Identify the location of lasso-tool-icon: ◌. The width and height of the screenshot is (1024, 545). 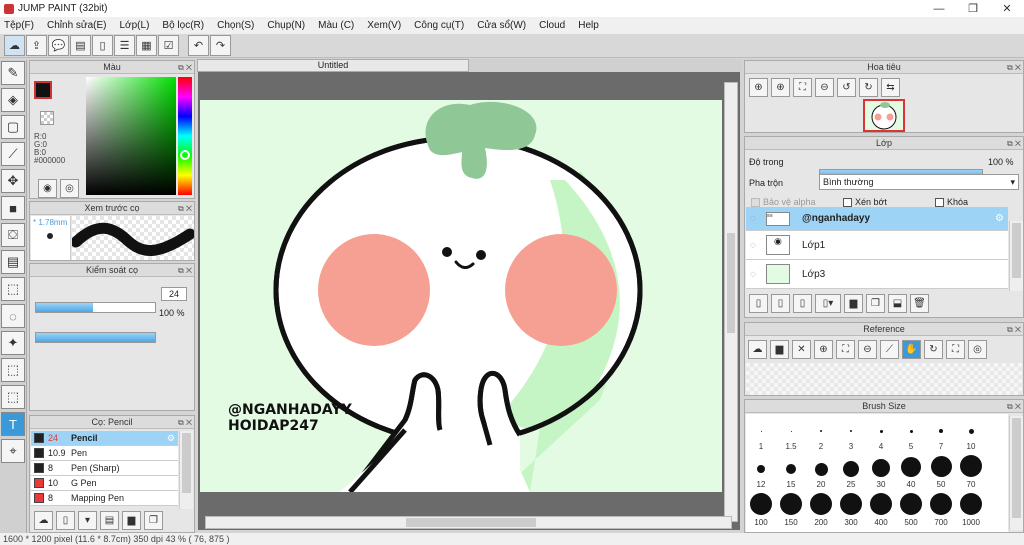
(13, 316).